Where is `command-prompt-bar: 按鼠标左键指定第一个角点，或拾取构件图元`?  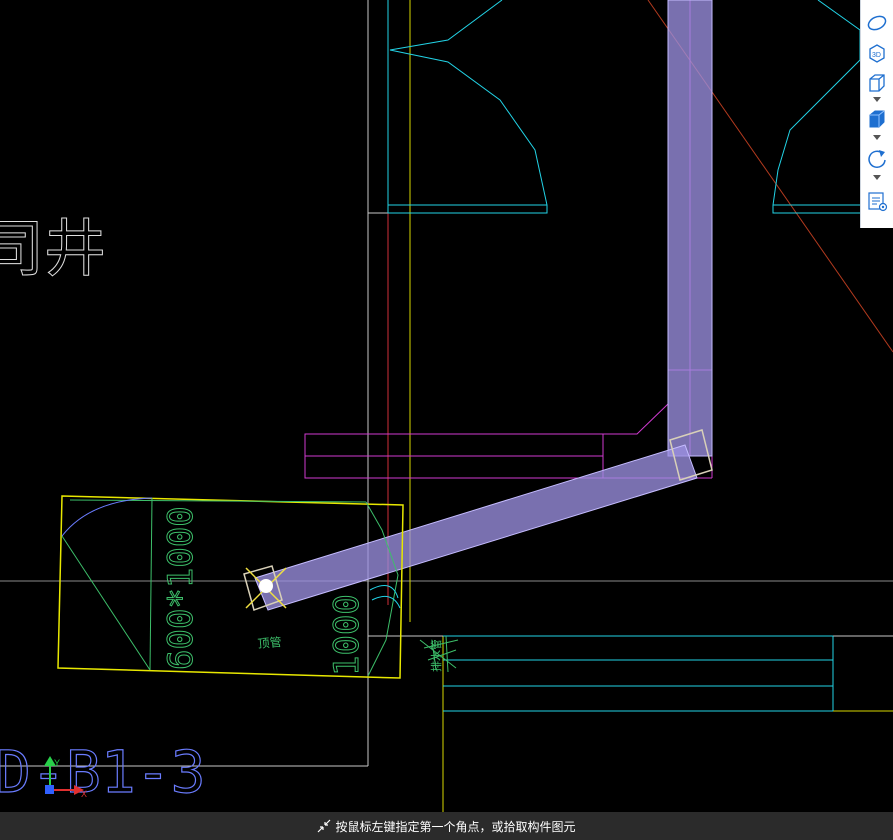 command-prompt-bar: 按鼠标左键指定第一个角点，或拾取构件图元 is located at coordinates (446, 826).